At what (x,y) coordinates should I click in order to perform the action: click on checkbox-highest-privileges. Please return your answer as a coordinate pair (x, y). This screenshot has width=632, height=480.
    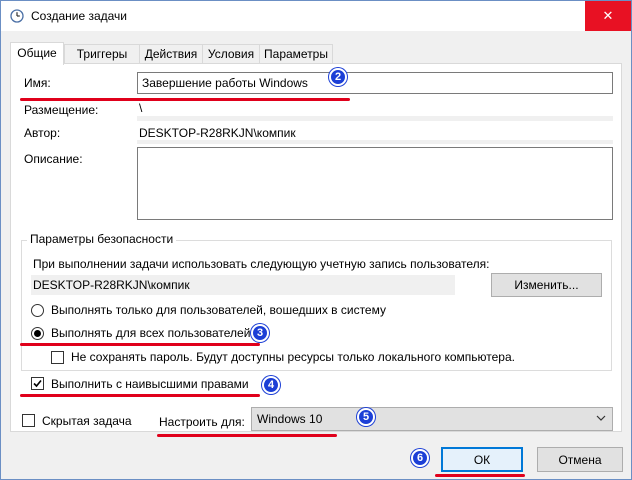
    Looking at the image, I should click on (37, 383).